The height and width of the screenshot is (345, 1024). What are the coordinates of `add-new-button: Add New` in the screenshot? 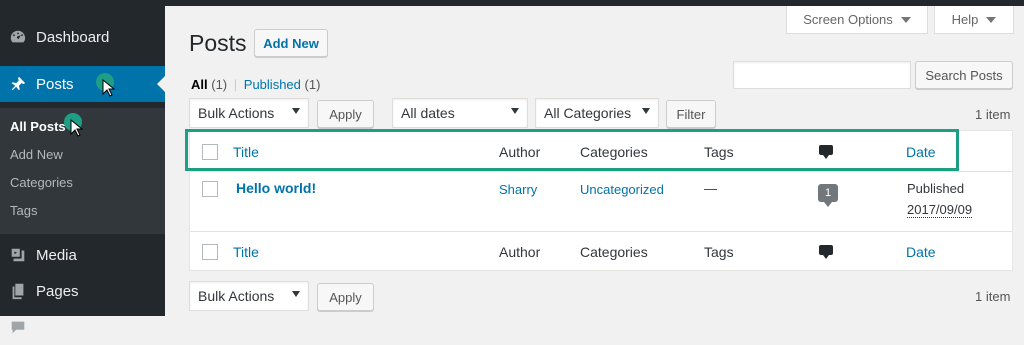 It's located at (291, 43).